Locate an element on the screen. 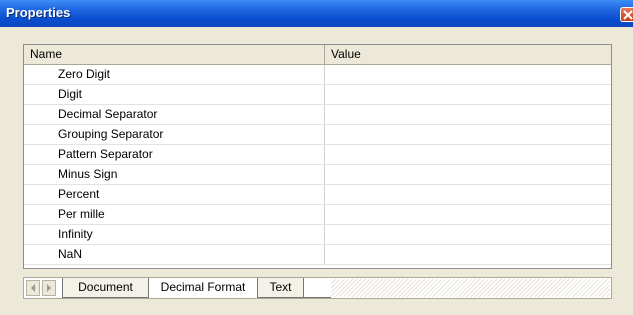 The image size is (633, 315). table-row: Grouping Separator is located at coordinates (317, 135).